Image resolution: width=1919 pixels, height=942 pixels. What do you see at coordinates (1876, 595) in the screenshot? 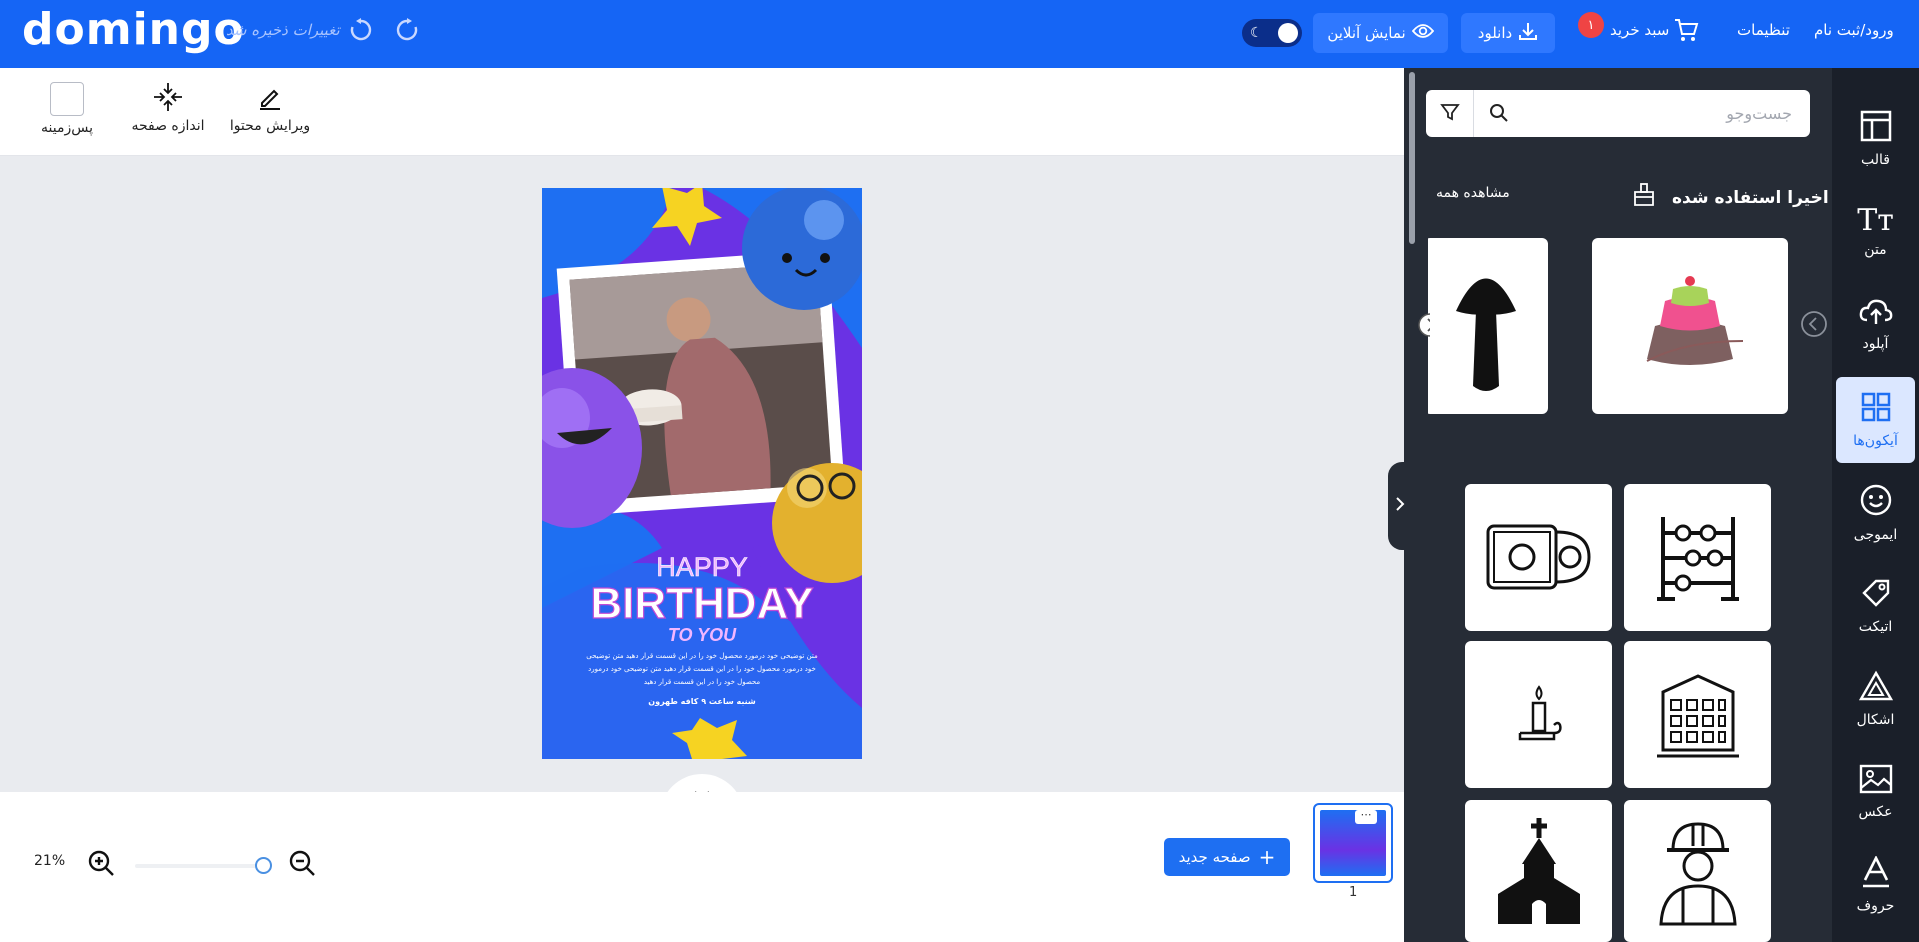
I see `tag-icon` at bounding box center [1876, 595].